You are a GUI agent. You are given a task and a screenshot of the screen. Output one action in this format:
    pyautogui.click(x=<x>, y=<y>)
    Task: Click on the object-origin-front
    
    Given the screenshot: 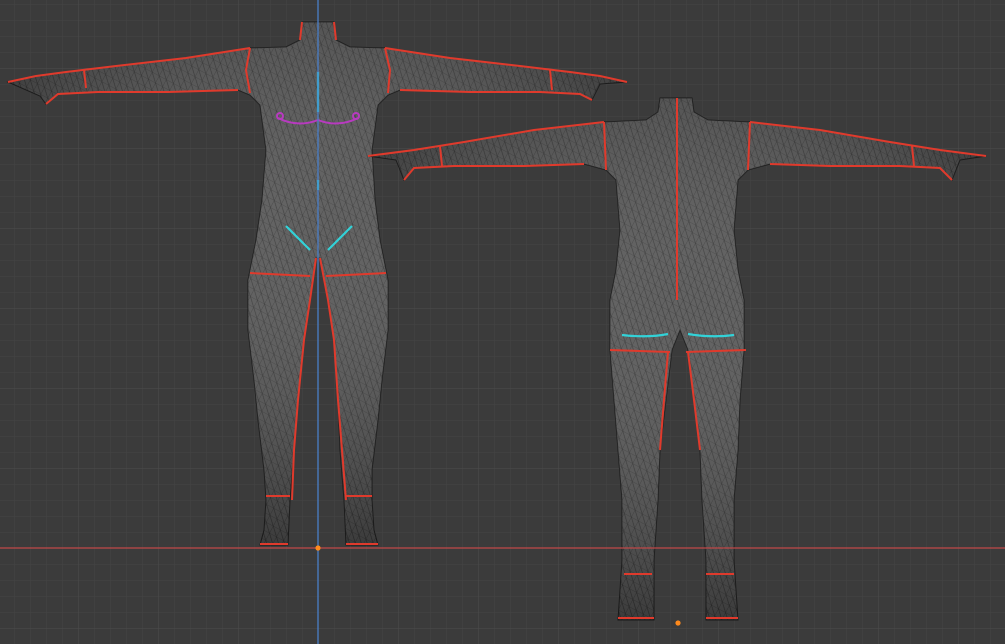 What is the action you would take?
    pyautogui.click(x=318, y=548)
    